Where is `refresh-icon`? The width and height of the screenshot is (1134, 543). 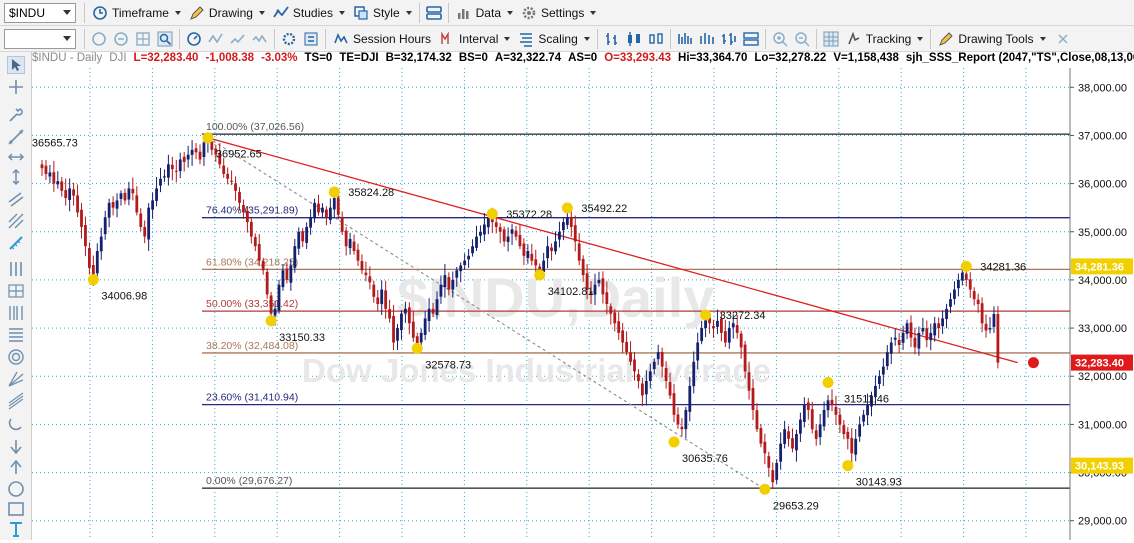 refresh-icon is located at coordinates (99, 39).